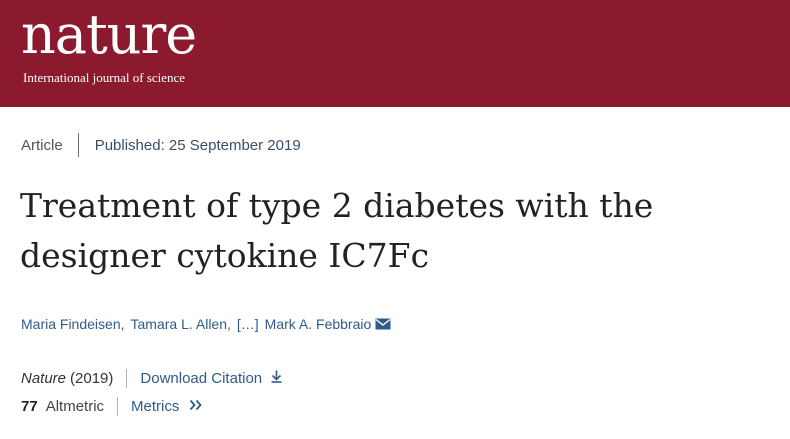  Describe the element at coordinates (195, 404) in the screenshot. I see `double-chevron-right-icon` at that location.